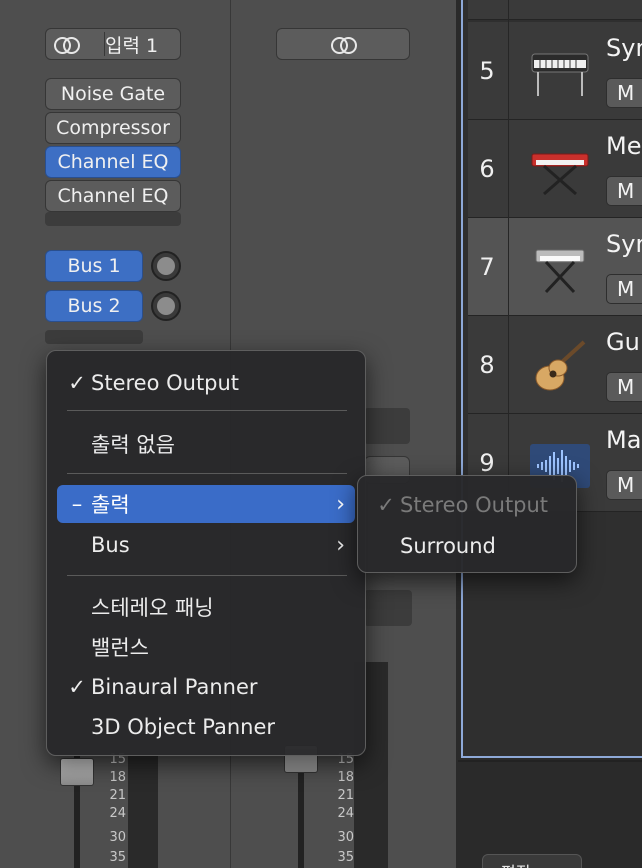  Describe the element at coordinates (532, 861) in the screenshot. I see `edit-tab: 편집` at that location.